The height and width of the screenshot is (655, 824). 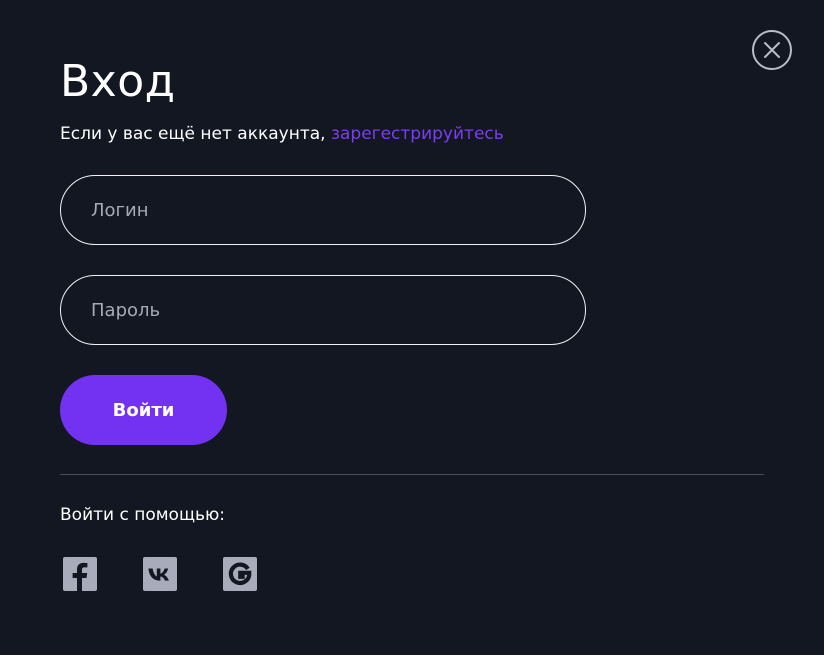 What do you see at coordinates (412, 474) in the screenshot?
I see `divider` at bounding box center [412, 474].